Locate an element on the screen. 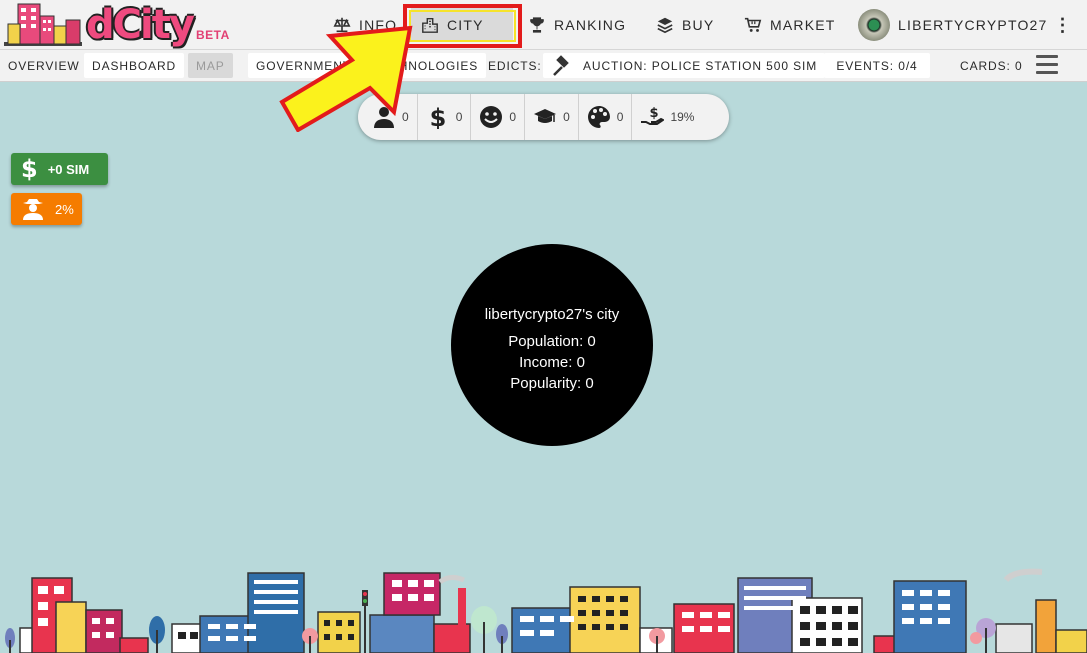  stat-happiness: 0 is located at coordinates (498, 117).